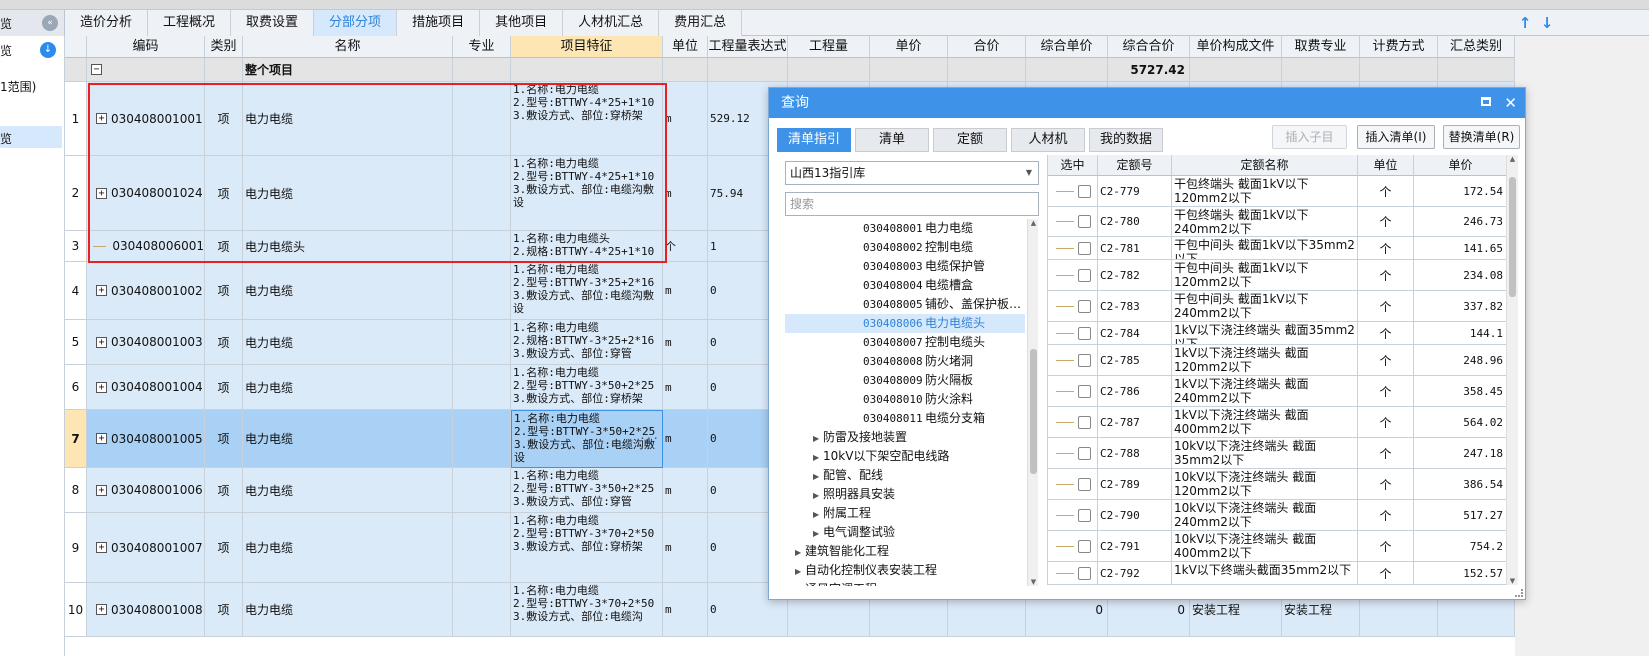  Describe the element at coordinates (1512, 237) in the screenshot. I see `quota-scroll-thumb` at that location.